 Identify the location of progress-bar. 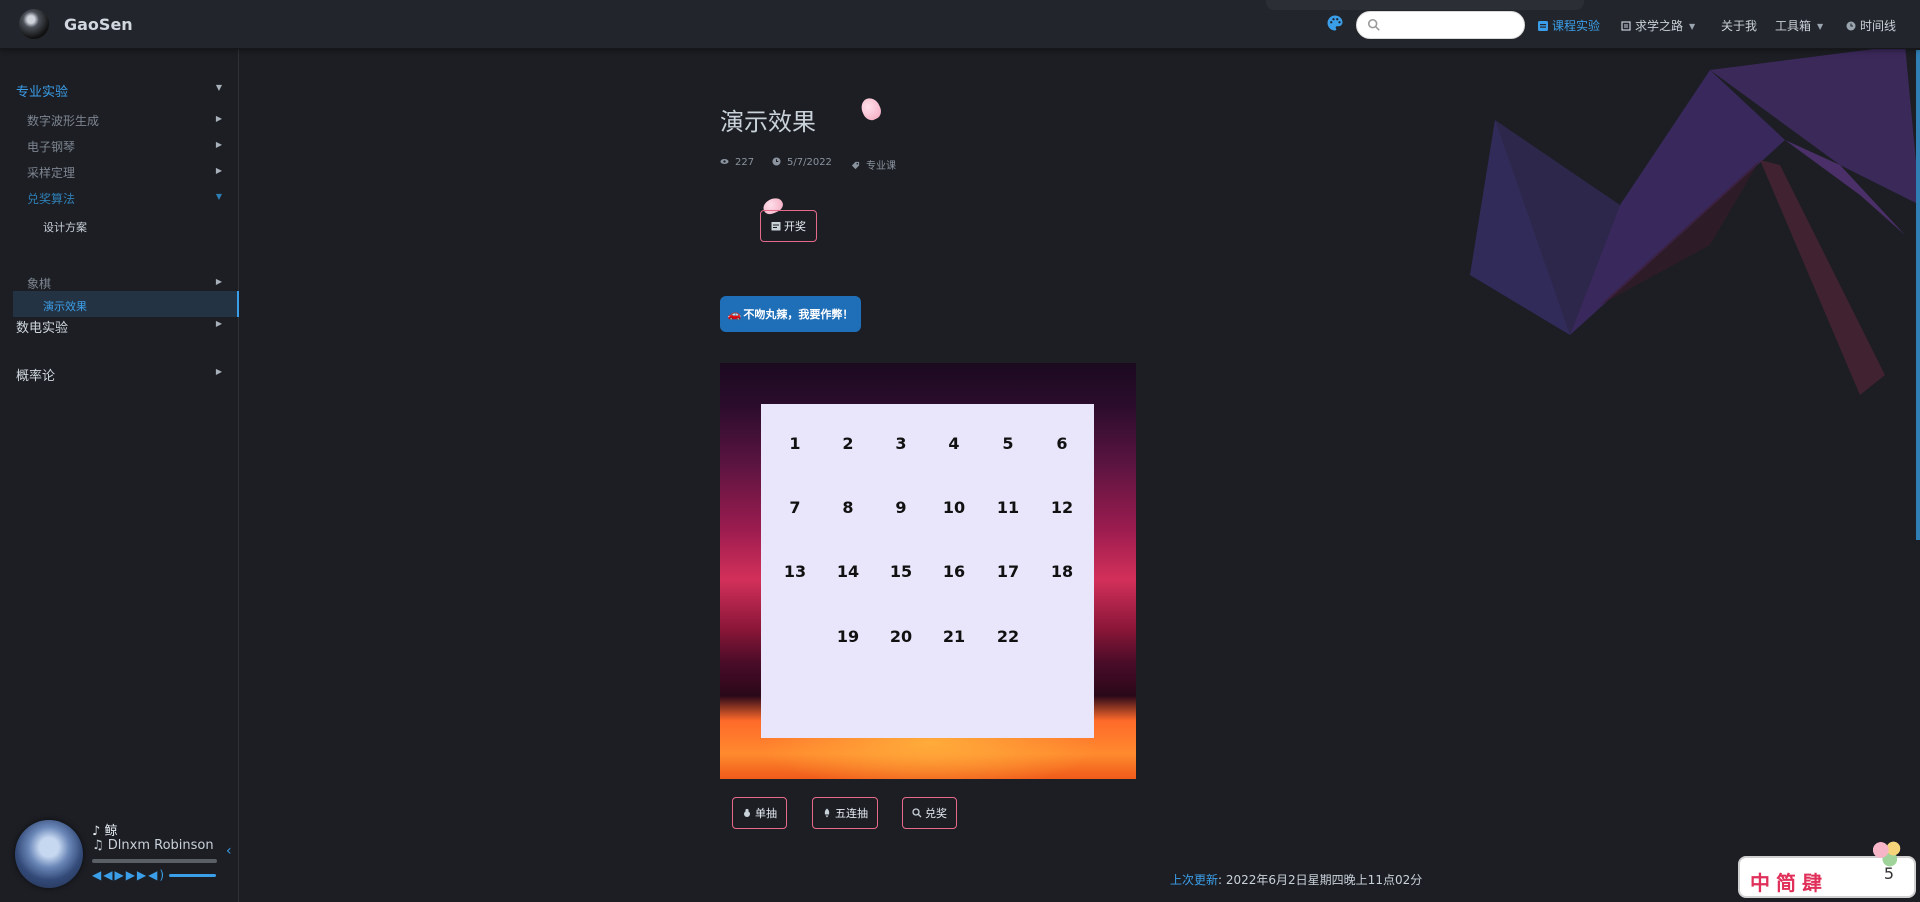
(154, 861).